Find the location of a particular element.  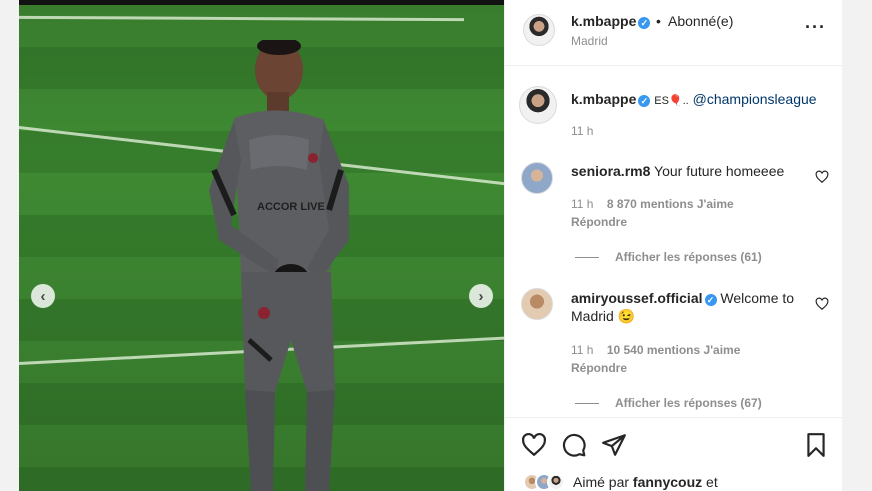

comment-likes-count: 8 870 mentions J'aime is located at coordinates (670, 204).